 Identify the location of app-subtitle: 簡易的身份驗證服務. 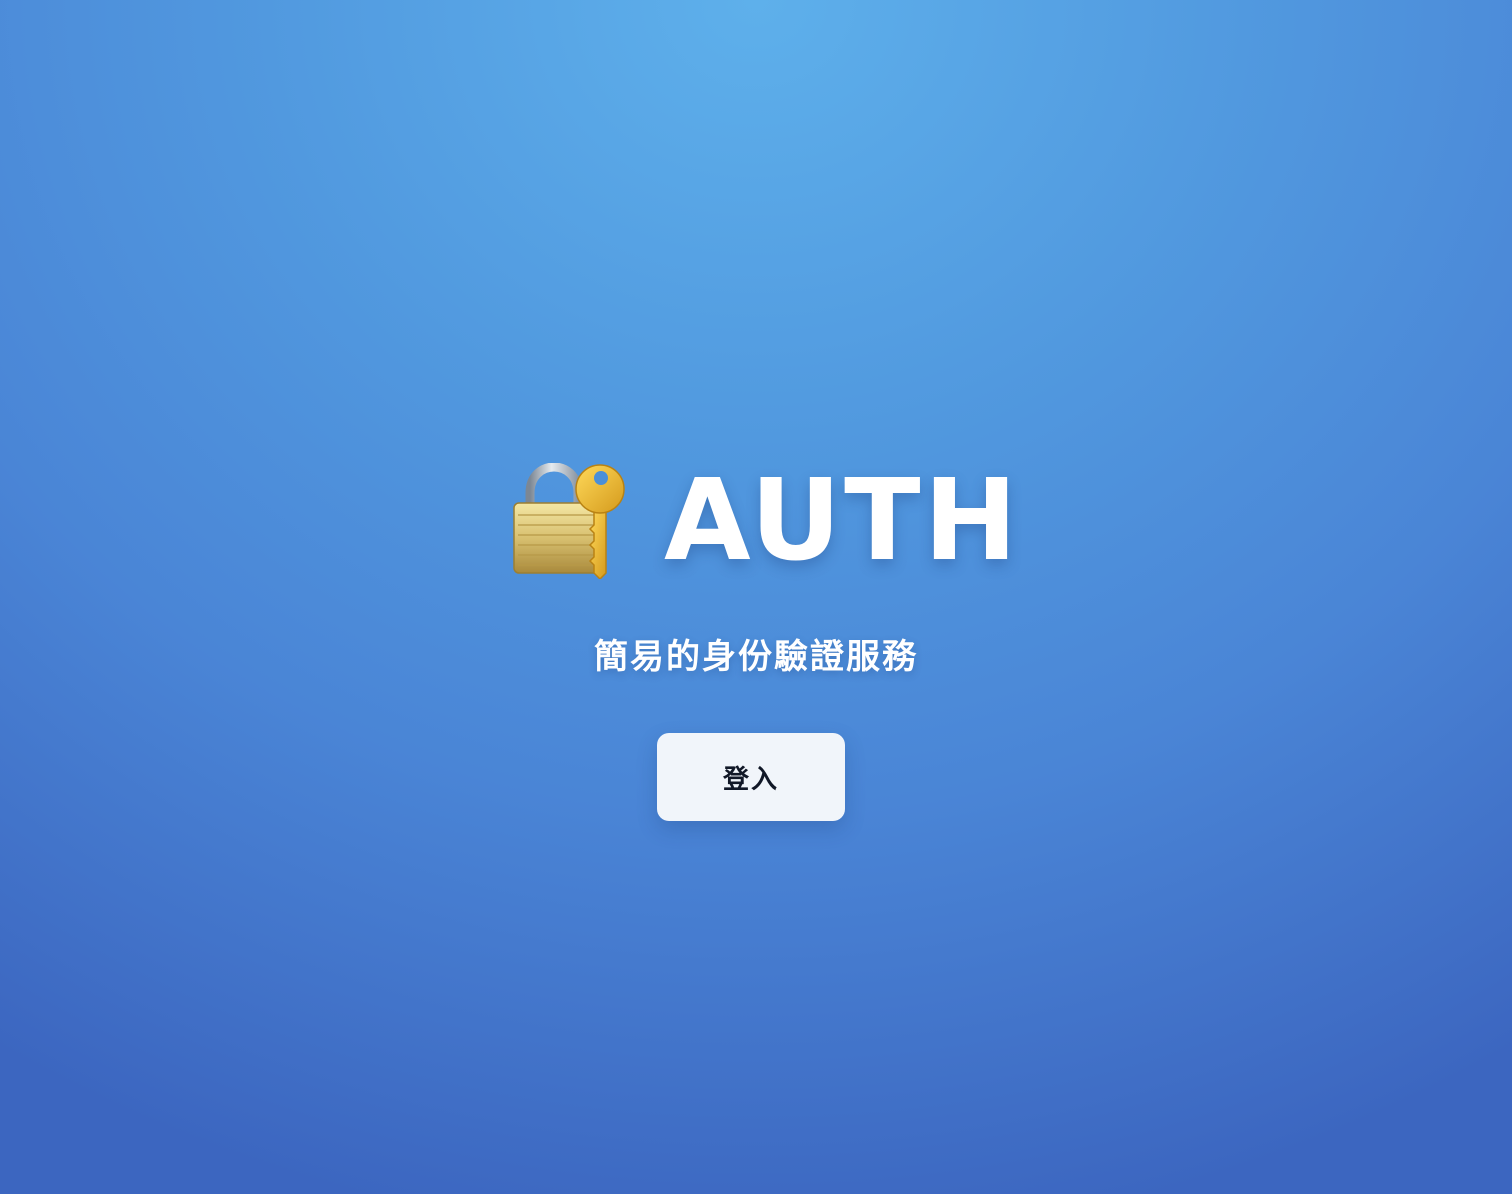
(756, 657).